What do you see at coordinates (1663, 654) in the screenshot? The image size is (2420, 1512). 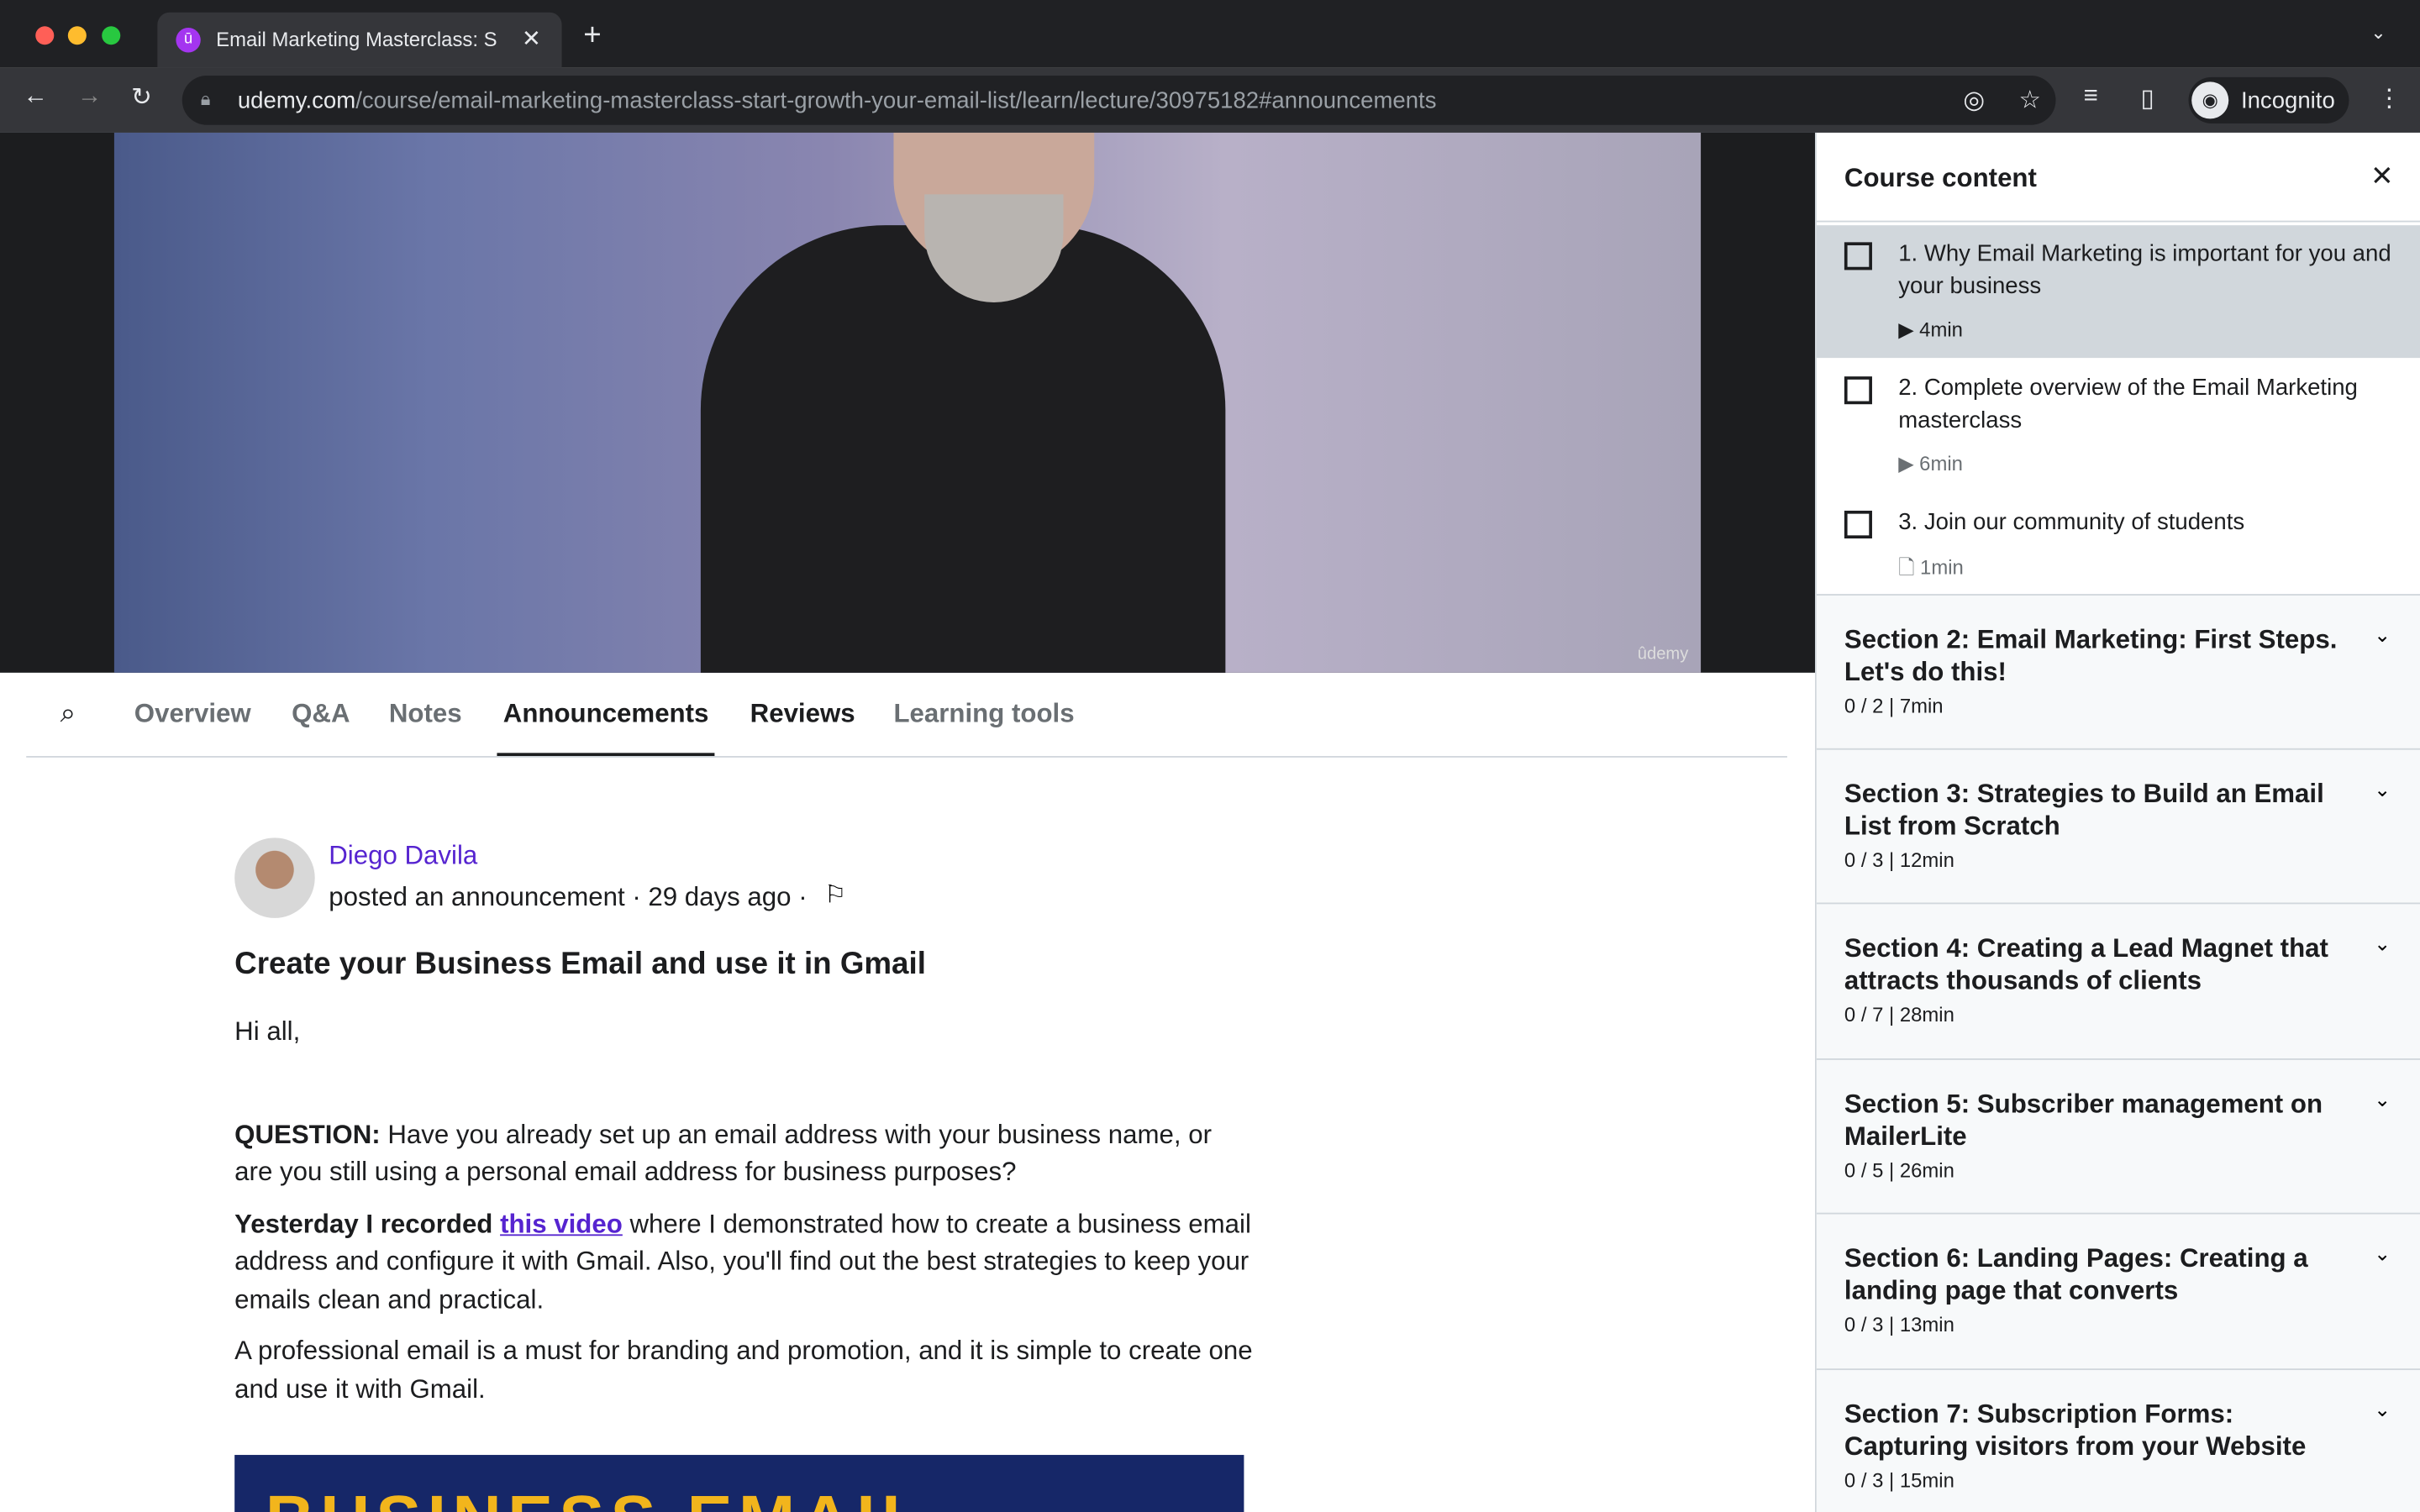 I see `udemy-watermark: ûdemy` at bounding box center [1663, 654].